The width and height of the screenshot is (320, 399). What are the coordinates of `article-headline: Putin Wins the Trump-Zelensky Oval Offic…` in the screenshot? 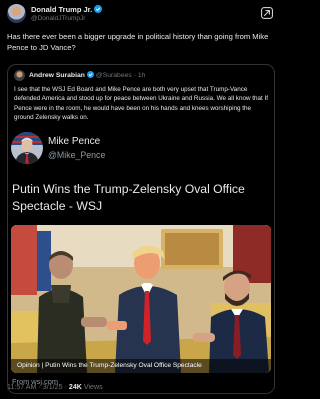 It's located at (128, 197).